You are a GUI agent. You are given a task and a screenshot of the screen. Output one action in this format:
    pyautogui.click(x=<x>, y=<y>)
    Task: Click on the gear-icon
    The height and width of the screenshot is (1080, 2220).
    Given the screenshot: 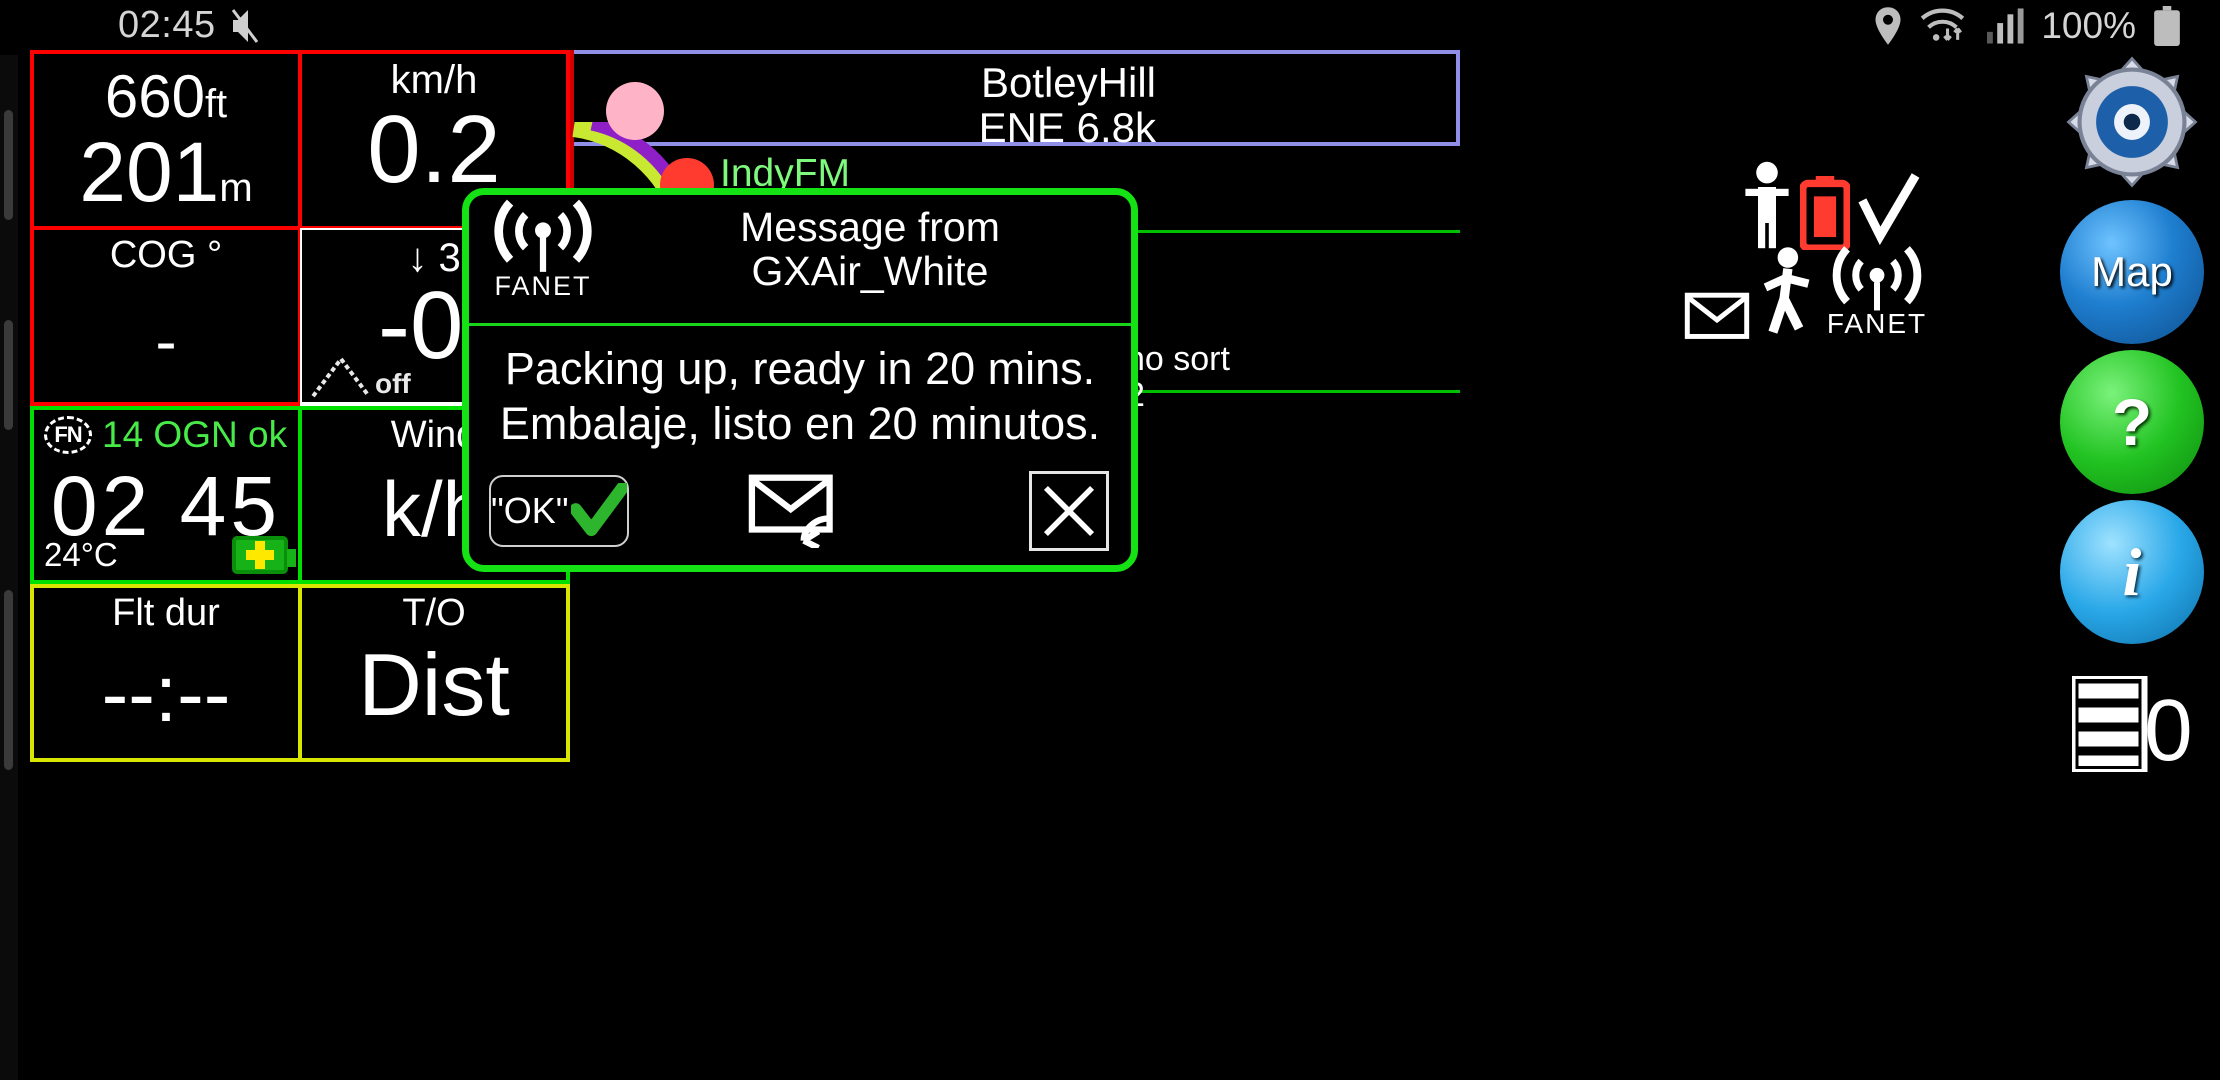 What is the action you would take?
    pyautogui.click(x=2132, y=122)
    